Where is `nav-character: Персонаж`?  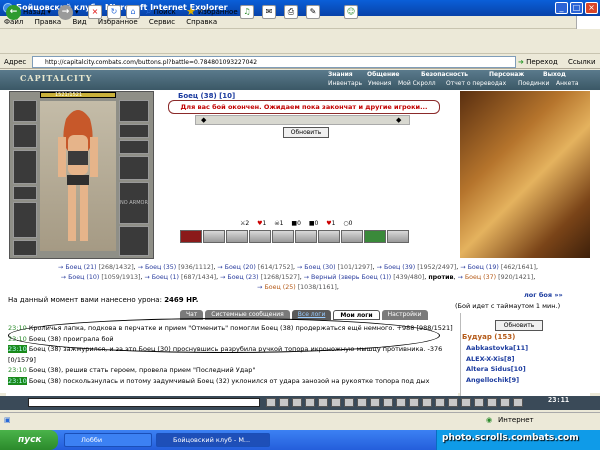
nav-character: Персонаж is located at coordinates (506, 74).